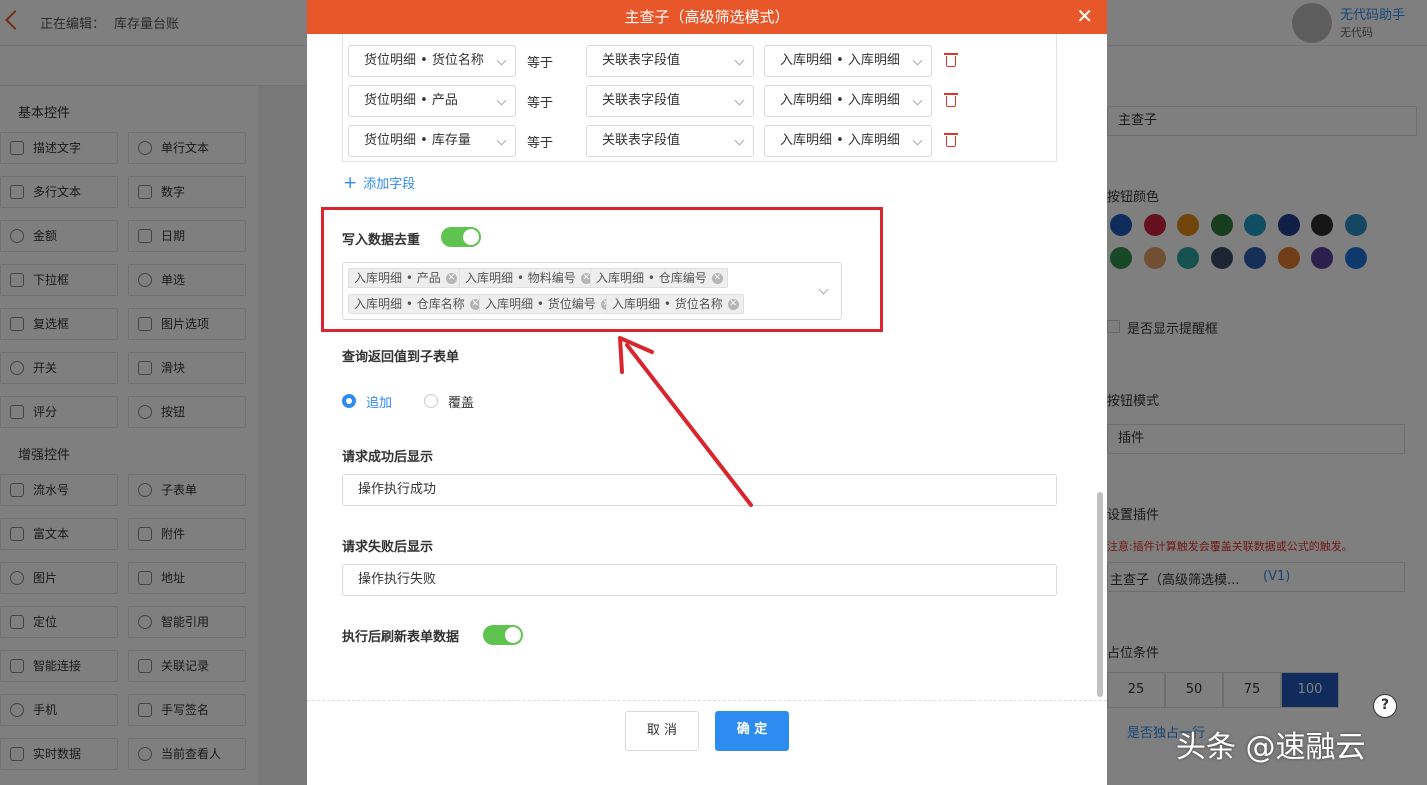 This screenshot has height=785, width=1427. Describe the element at coordinates (388, 547) in the screenshot. I see `fail-label: 请求失败后显示` at that location.